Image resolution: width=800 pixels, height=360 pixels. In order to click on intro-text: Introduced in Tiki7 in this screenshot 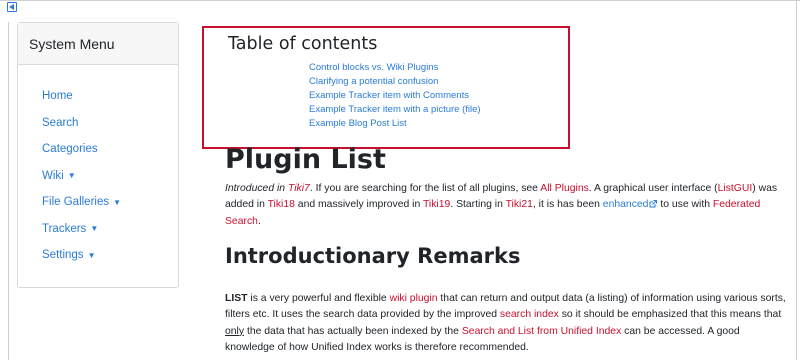, I will do `click(267, 188)`.